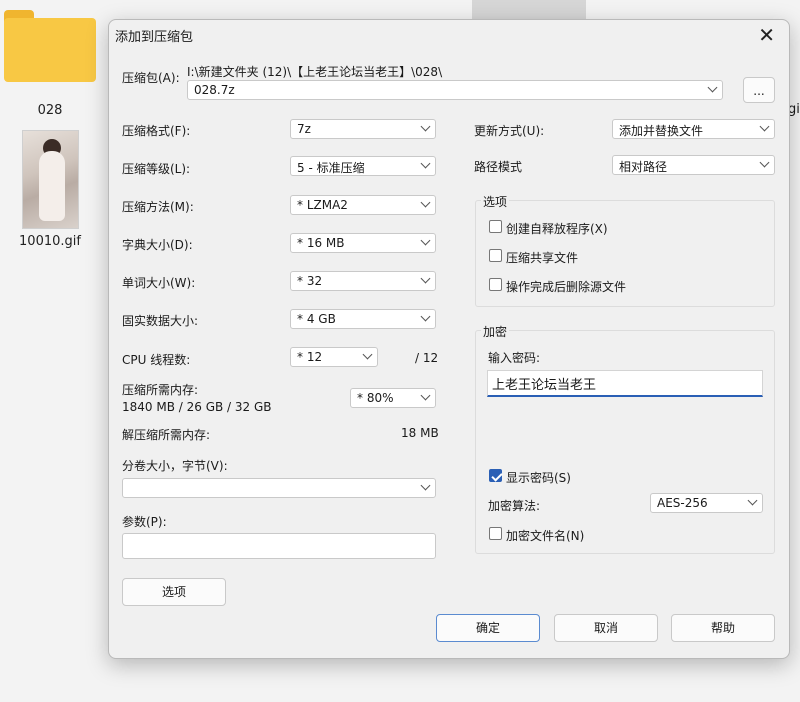 This screenshot has height=702, width=800. Describe the element at coordinates (498, 167) in the screenshot. I see `path-label: 路径模式` at that location.